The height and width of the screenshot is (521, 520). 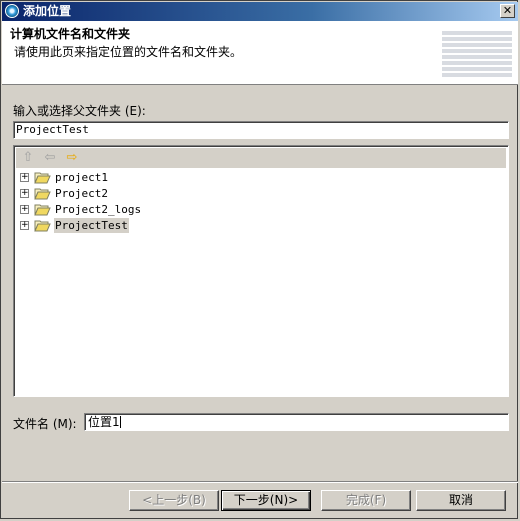 I want to click on tree-item-label: ProjectTest, so click(x=91, y=225).